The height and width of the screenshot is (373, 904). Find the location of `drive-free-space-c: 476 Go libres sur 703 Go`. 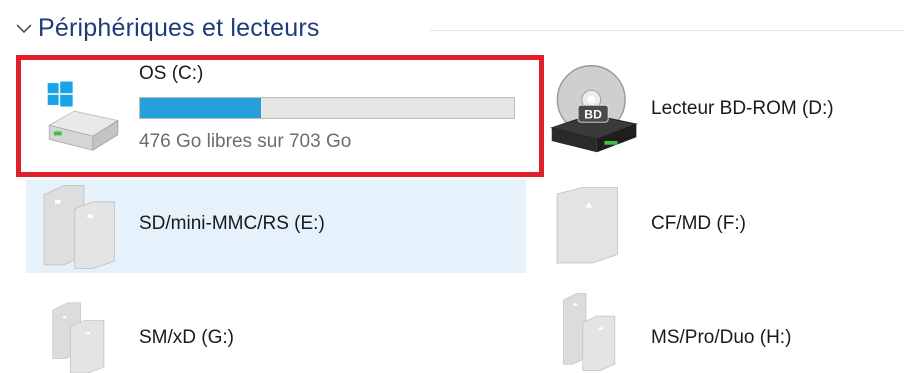

drive-free-space-c: 476 Go libres sur 703 Go is located at coordinates (245, 141).